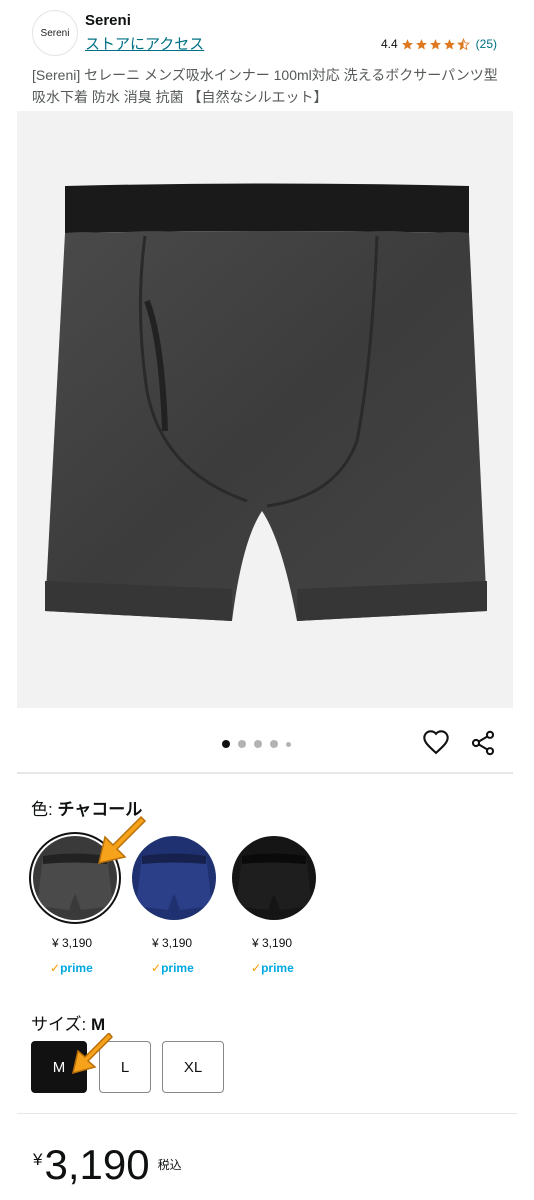  I want to click on tax-label: 税込, so click(169, 1165).